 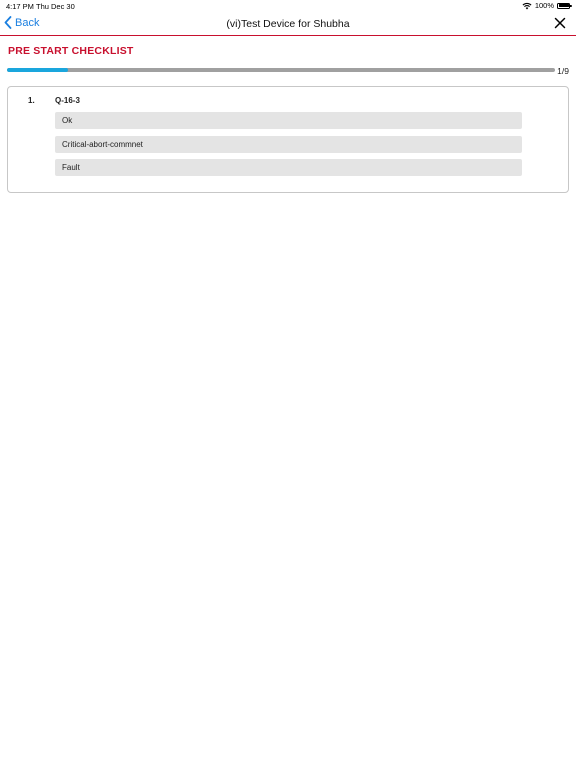 I want to click on battery-icon, so click(x=564, y=5).